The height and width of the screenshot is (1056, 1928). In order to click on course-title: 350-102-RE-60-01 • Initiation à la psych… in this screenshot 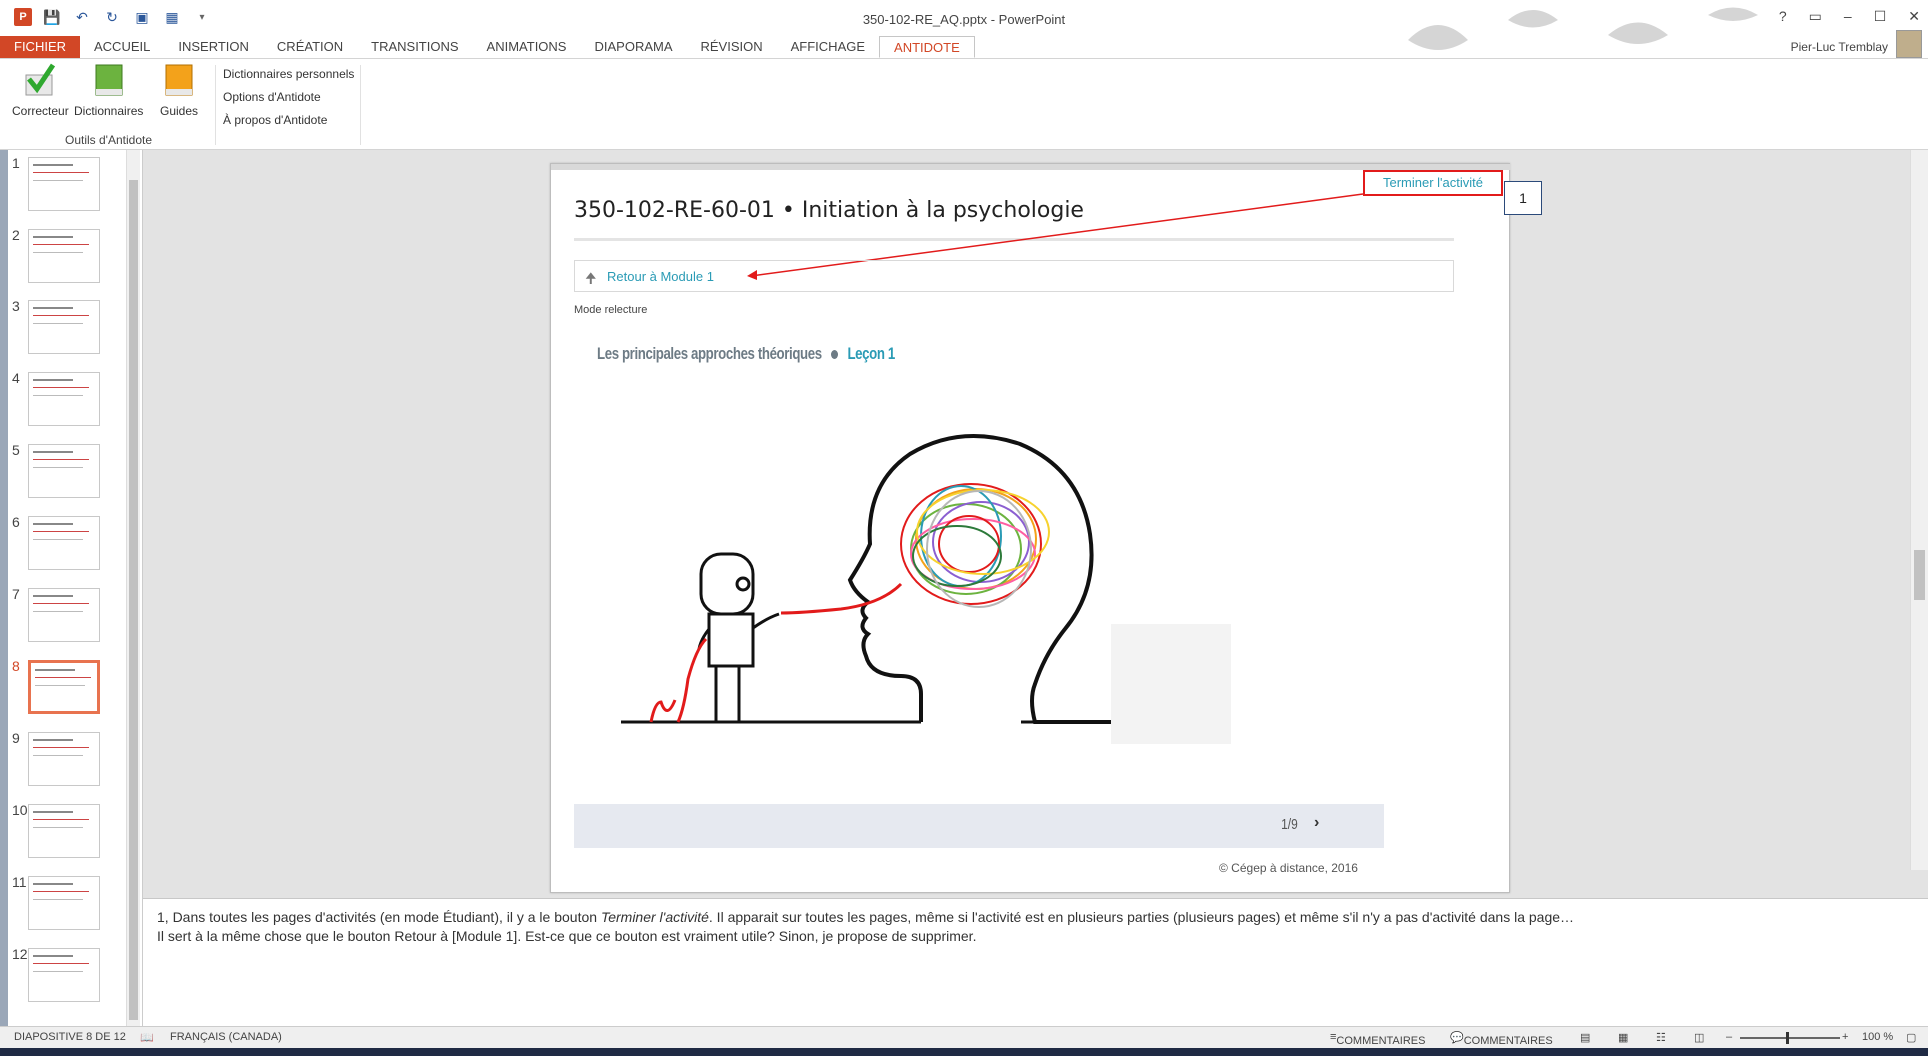, I will do `click(829, 210)`.